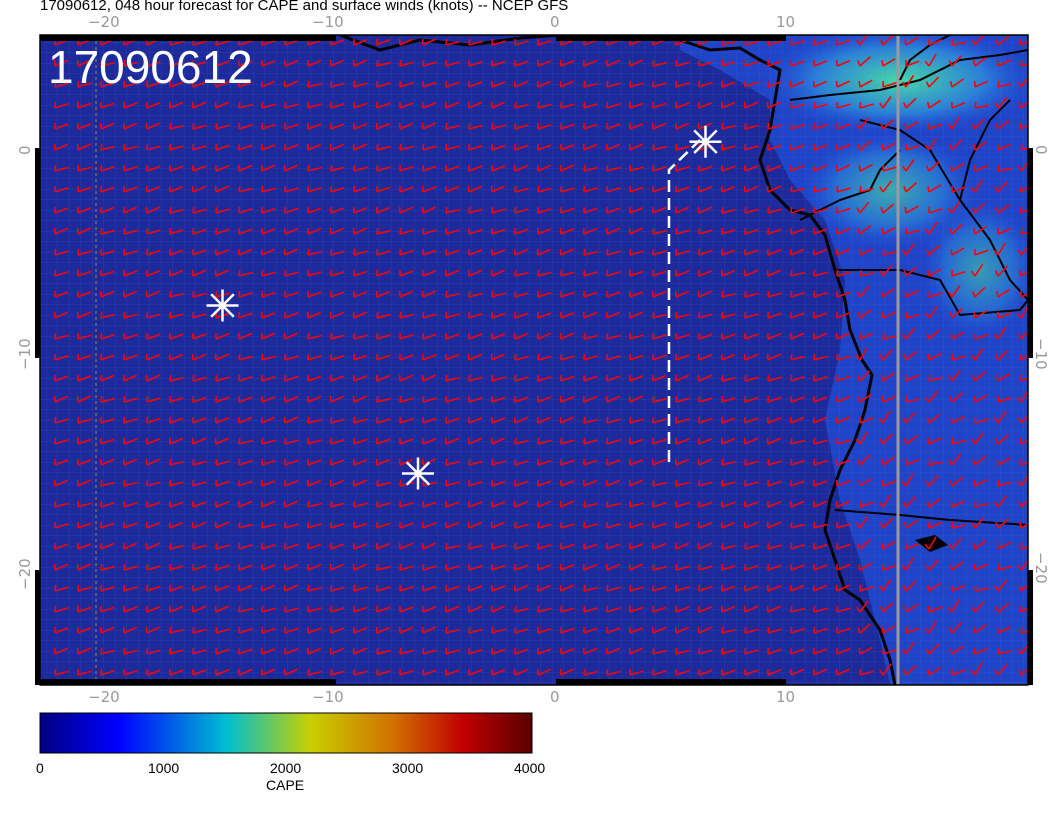 The height and width of the screenshot is (816, 1056). What do you see at coordinates (150, 67) in the screenshot?
I see `date-stamp: 17090612` at bounding box center [150, 67].